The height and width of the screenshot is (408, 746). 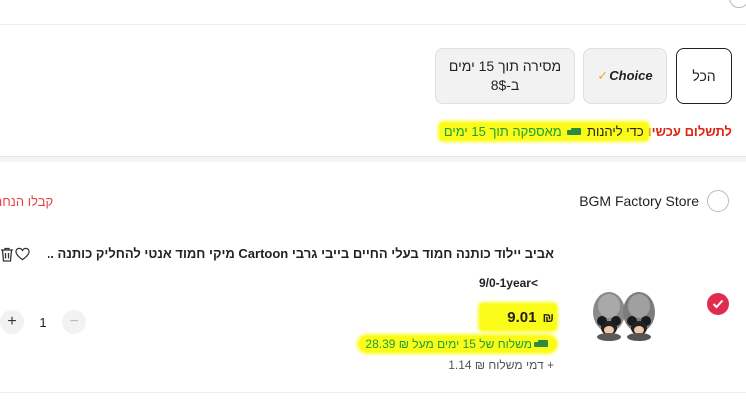 I want to click on fast-shipping-text: משלוח של 15 ימים מעל ₪ 28.39, so click(x=448, y=344).